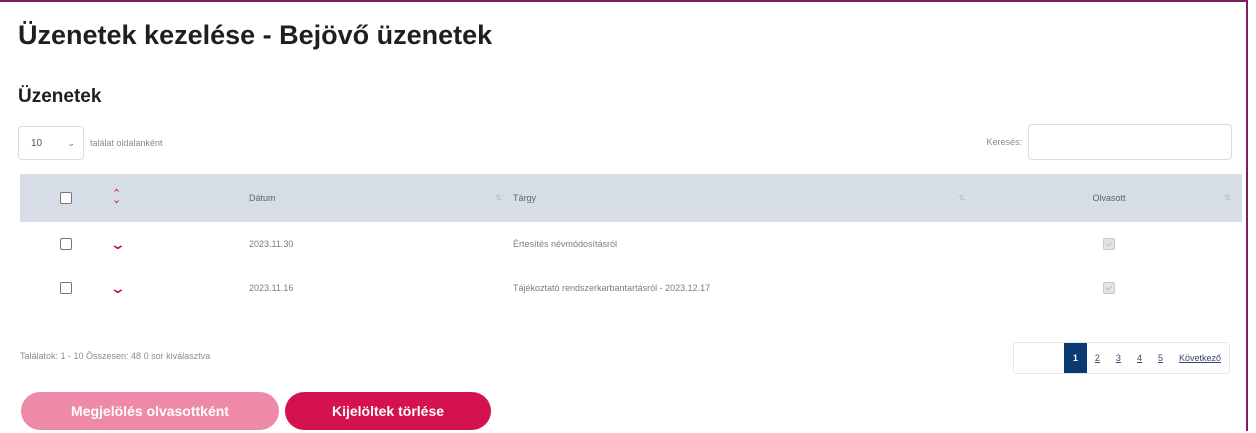  I want to click on delete-selected-button: Kijelöltek törlése, so click(388, 411).